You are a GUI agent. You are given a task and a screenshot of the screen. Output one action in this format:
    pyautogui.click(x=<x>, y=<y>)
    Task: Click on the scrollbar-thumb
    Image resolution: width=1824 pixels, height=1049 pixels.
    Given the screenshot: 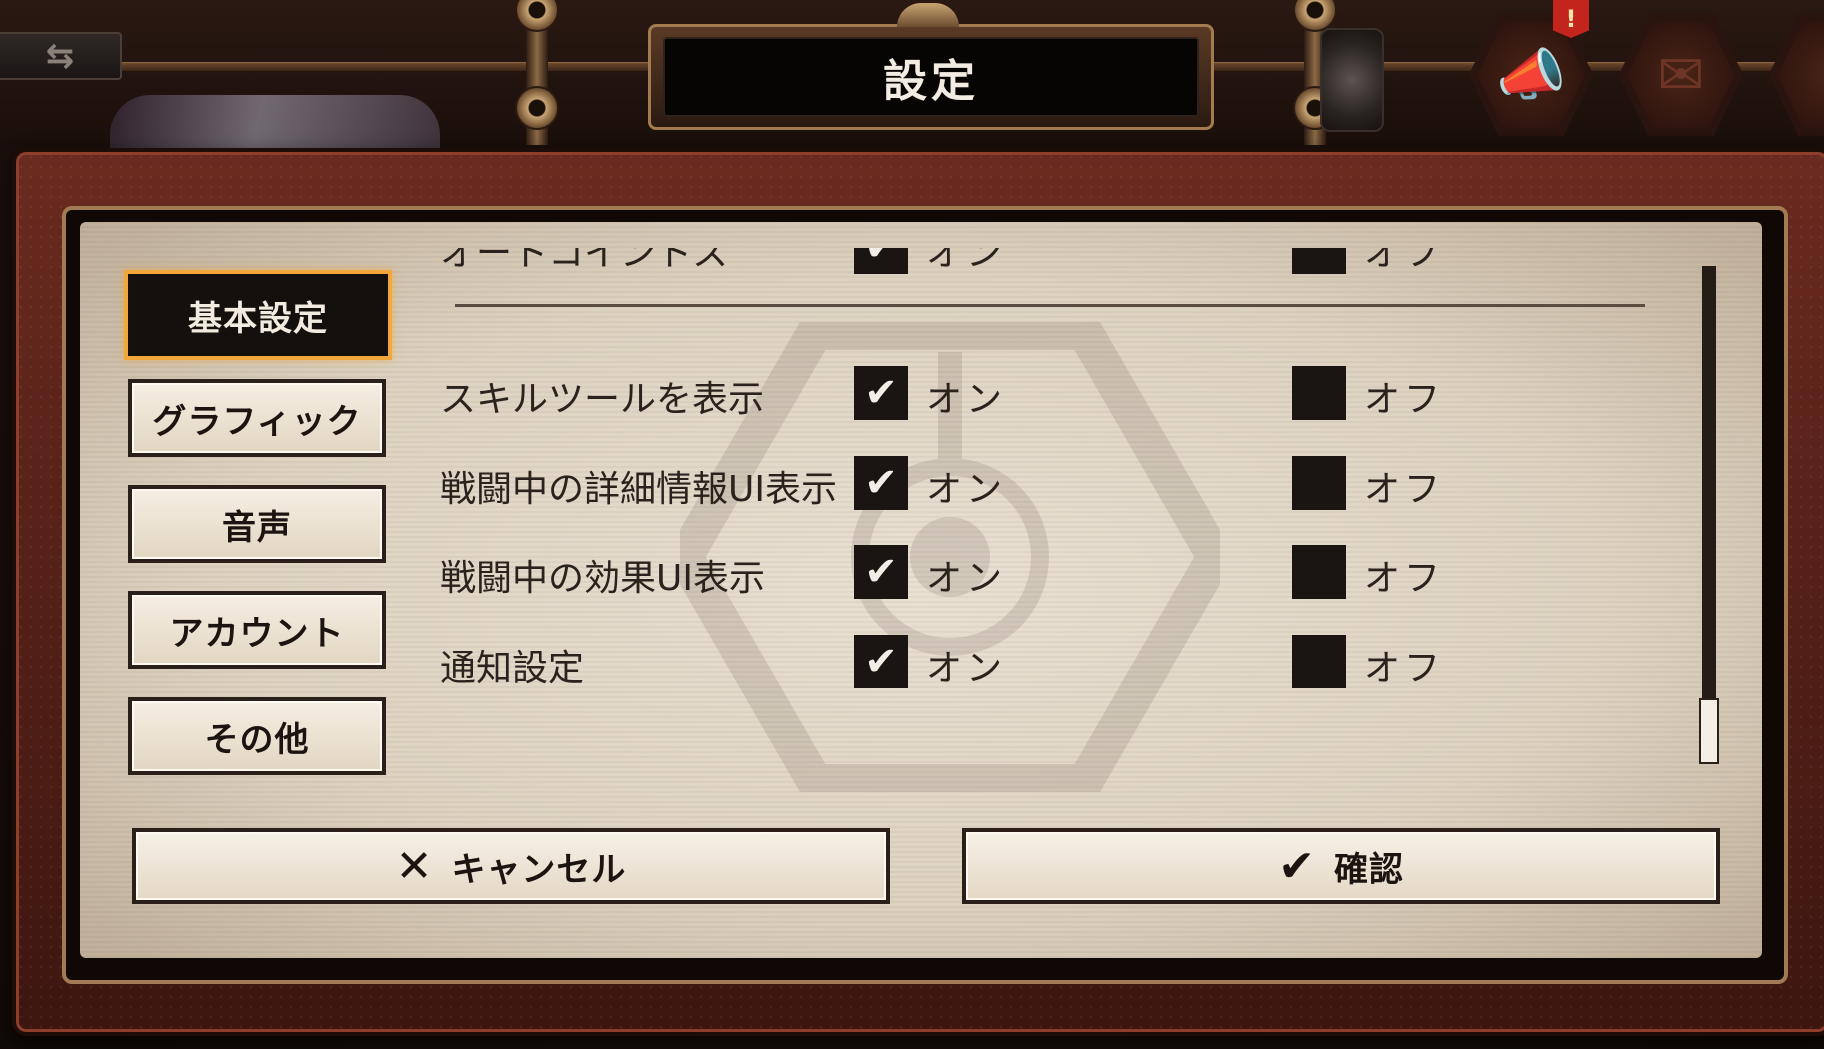 What is the action you would take?
    pyautogui.click(x=1709, y=731)
    